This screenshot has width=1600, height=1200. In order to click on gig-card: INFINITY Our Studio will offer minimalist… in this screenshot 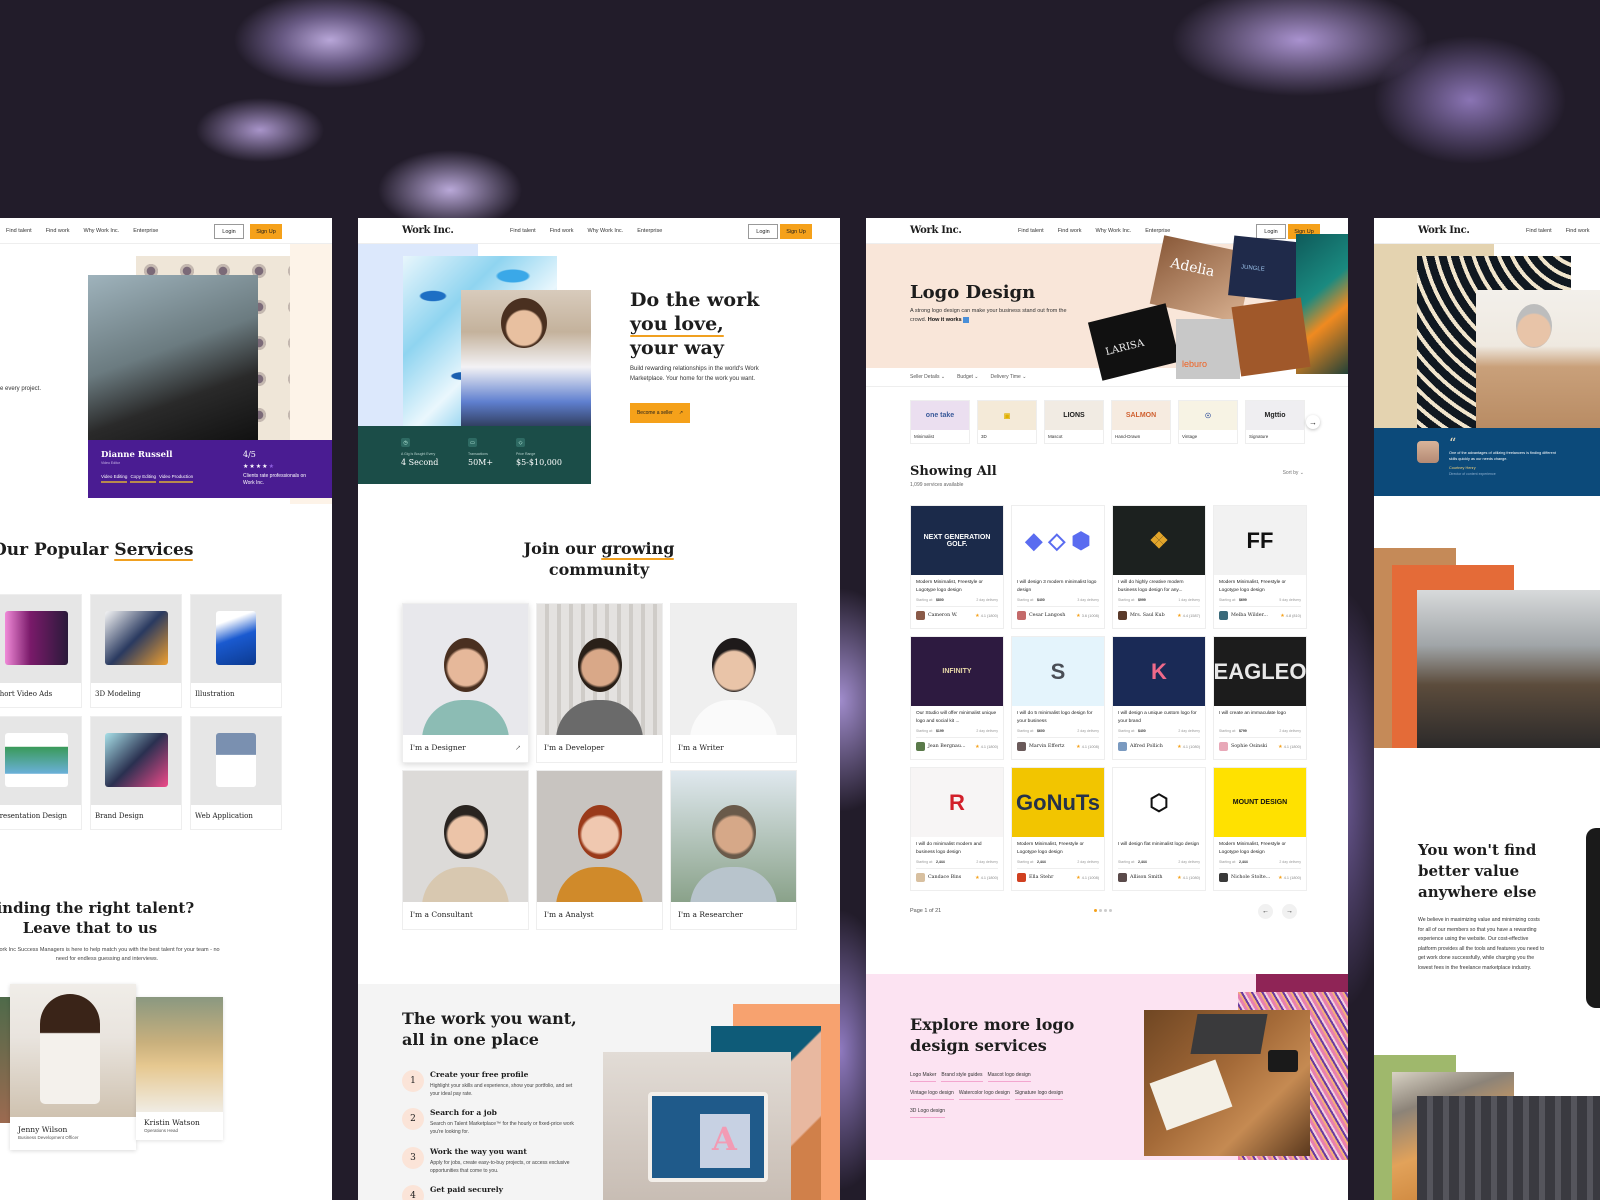, I will do `click(957, 698)`.